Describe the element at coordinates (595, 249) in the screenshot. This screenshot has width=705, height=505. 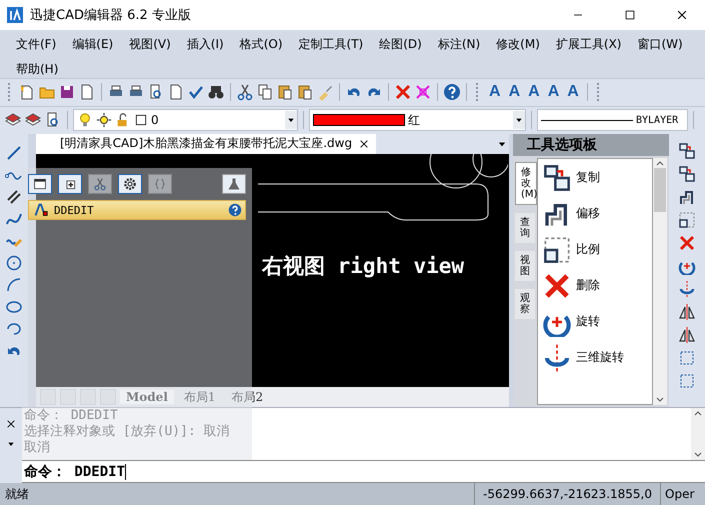
I see `palette-tool: 比例` at that location.